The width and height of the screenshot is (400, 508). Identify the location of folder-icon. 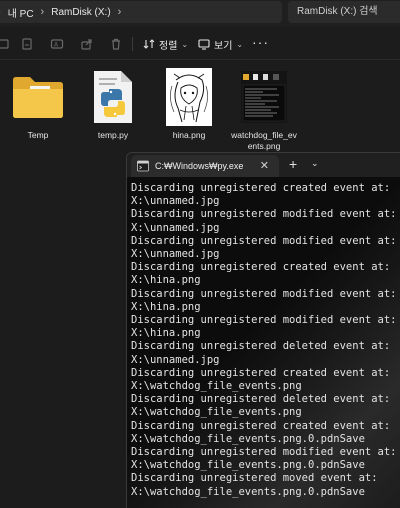
(38, 97).